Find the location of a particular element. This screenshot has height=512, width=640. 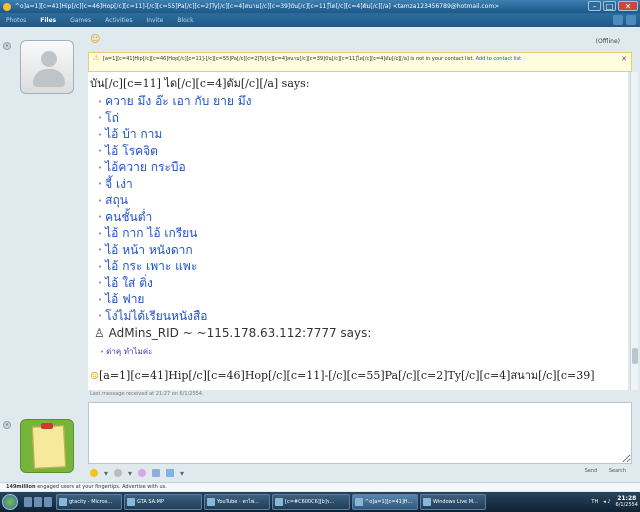

taskbar-button: GTA SA:MP is located at coordinates (163, 502).